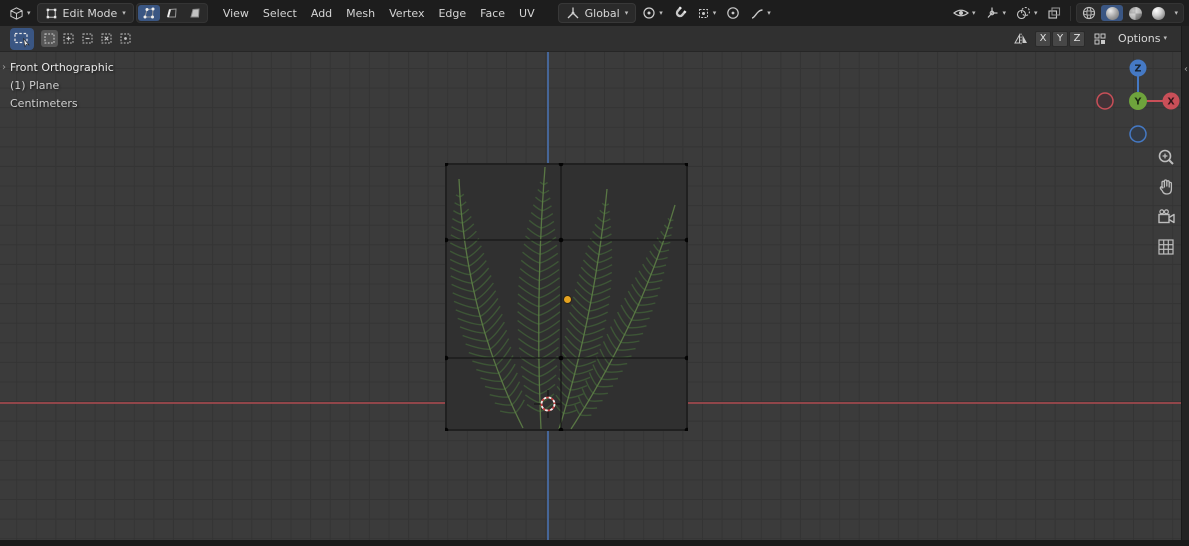 Image resolution: width=1189 pixels, height=546 pixels. I want to click on select-mode-group, so click(171, 13).